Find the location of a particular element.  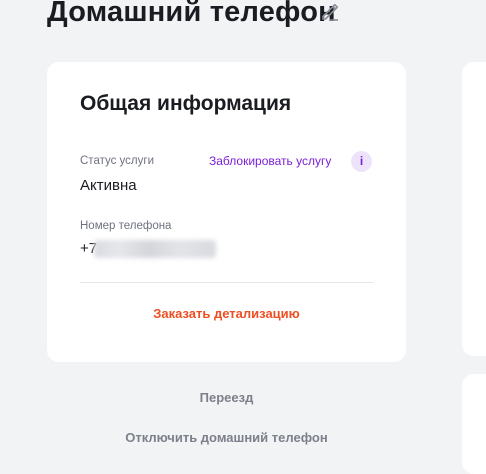

phone-number-masked is located at coordinates (155, 249).